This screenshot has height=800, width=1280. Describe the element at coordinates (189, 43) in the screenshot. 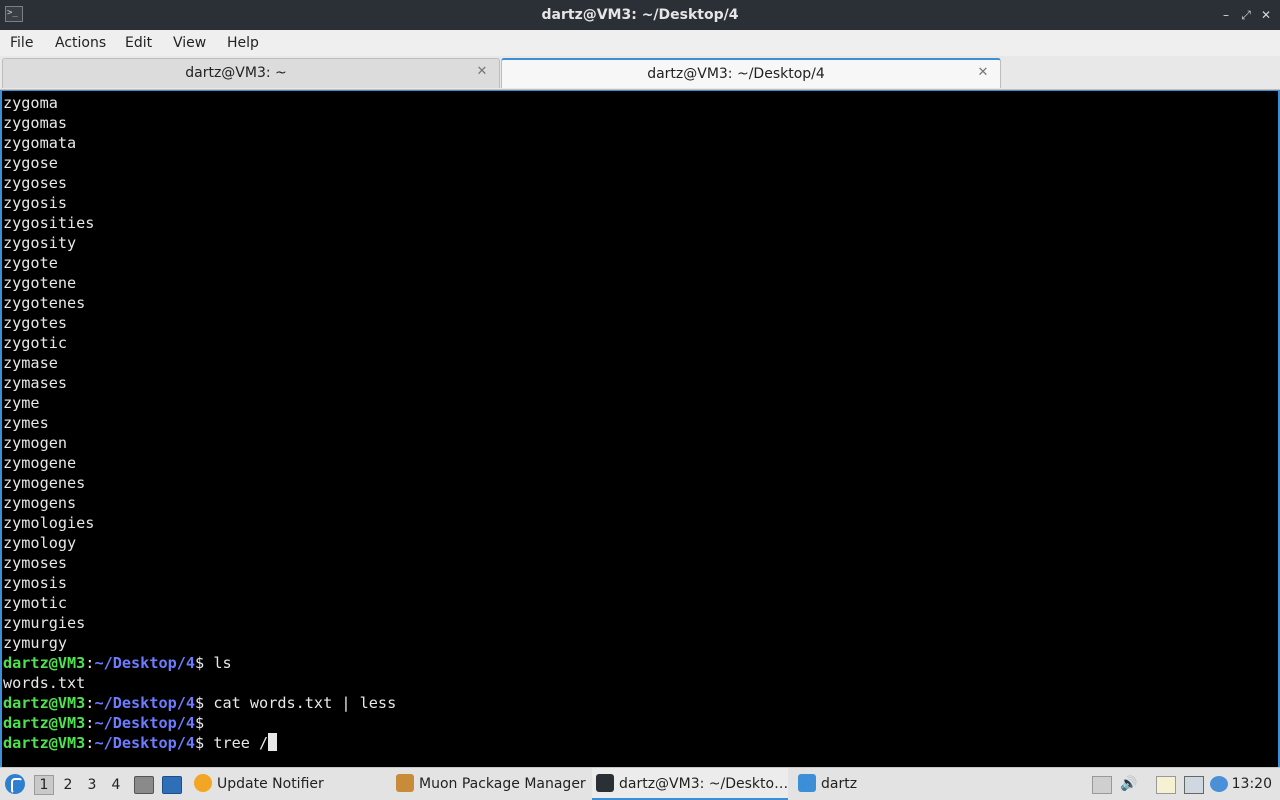

I see `menu-view: View` at that location.